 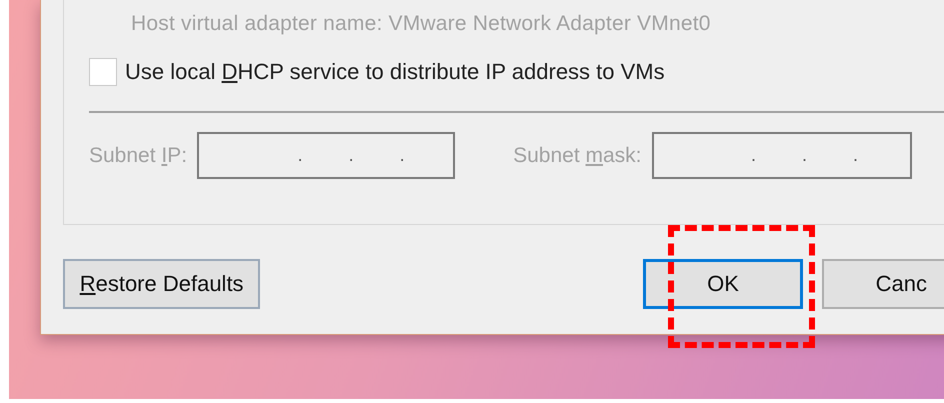 What do you see at coordinates (395, 72) in the screenshot?
I see `dhcp-label: Use local DHCP service to distribute IP address to VMs` at bounding box center [395, 72].